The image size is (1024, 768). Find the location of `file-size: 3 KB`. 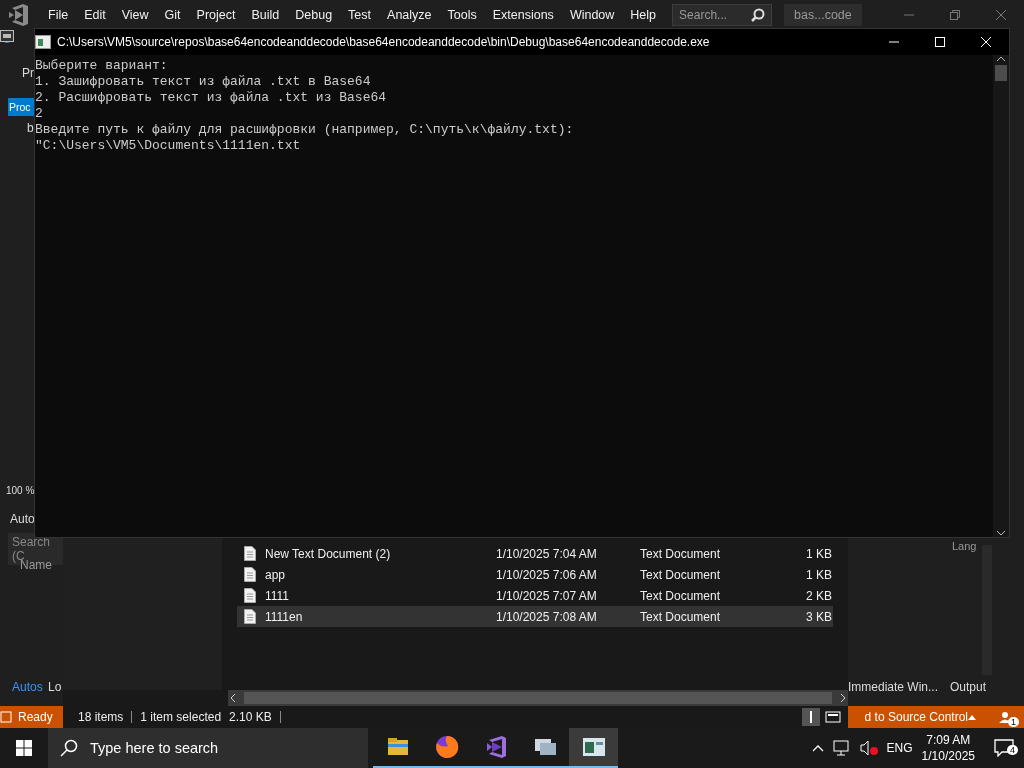

file-size: 3 KB is located at coordinates (818, 616).